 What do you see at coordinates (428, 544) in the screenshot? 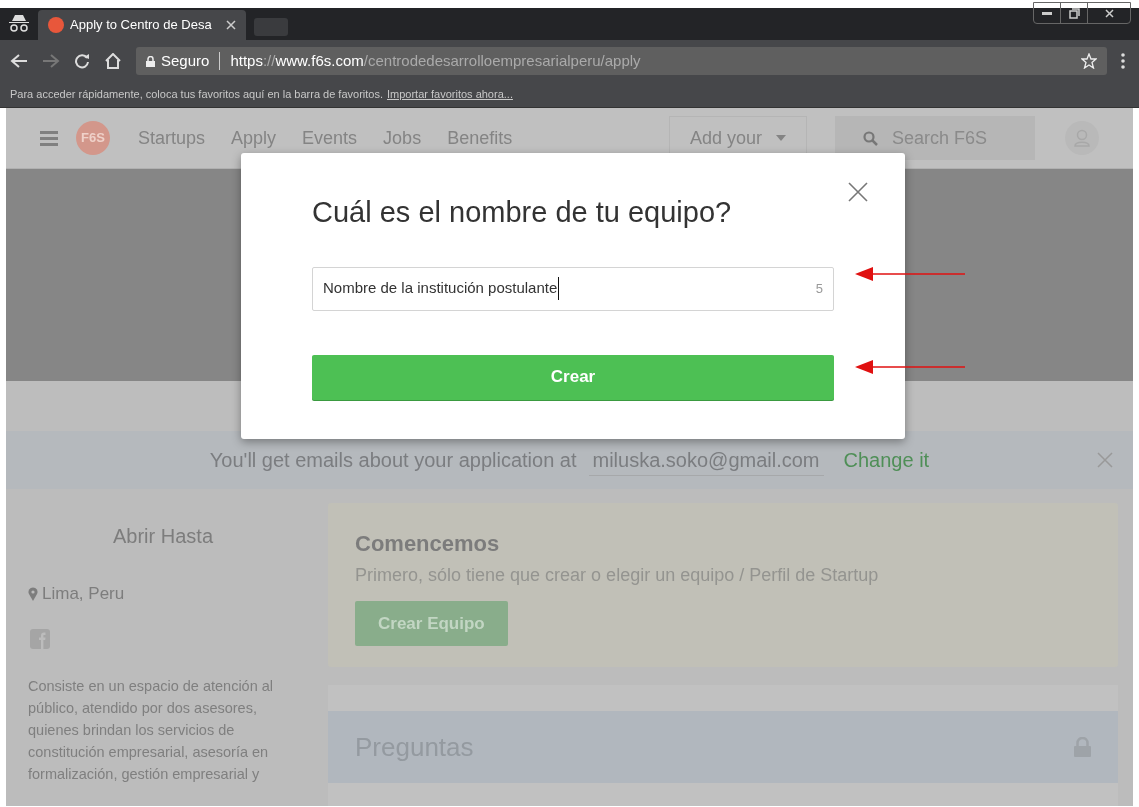
I see `card-title: Comencemos` at bounding box center [428, 544].